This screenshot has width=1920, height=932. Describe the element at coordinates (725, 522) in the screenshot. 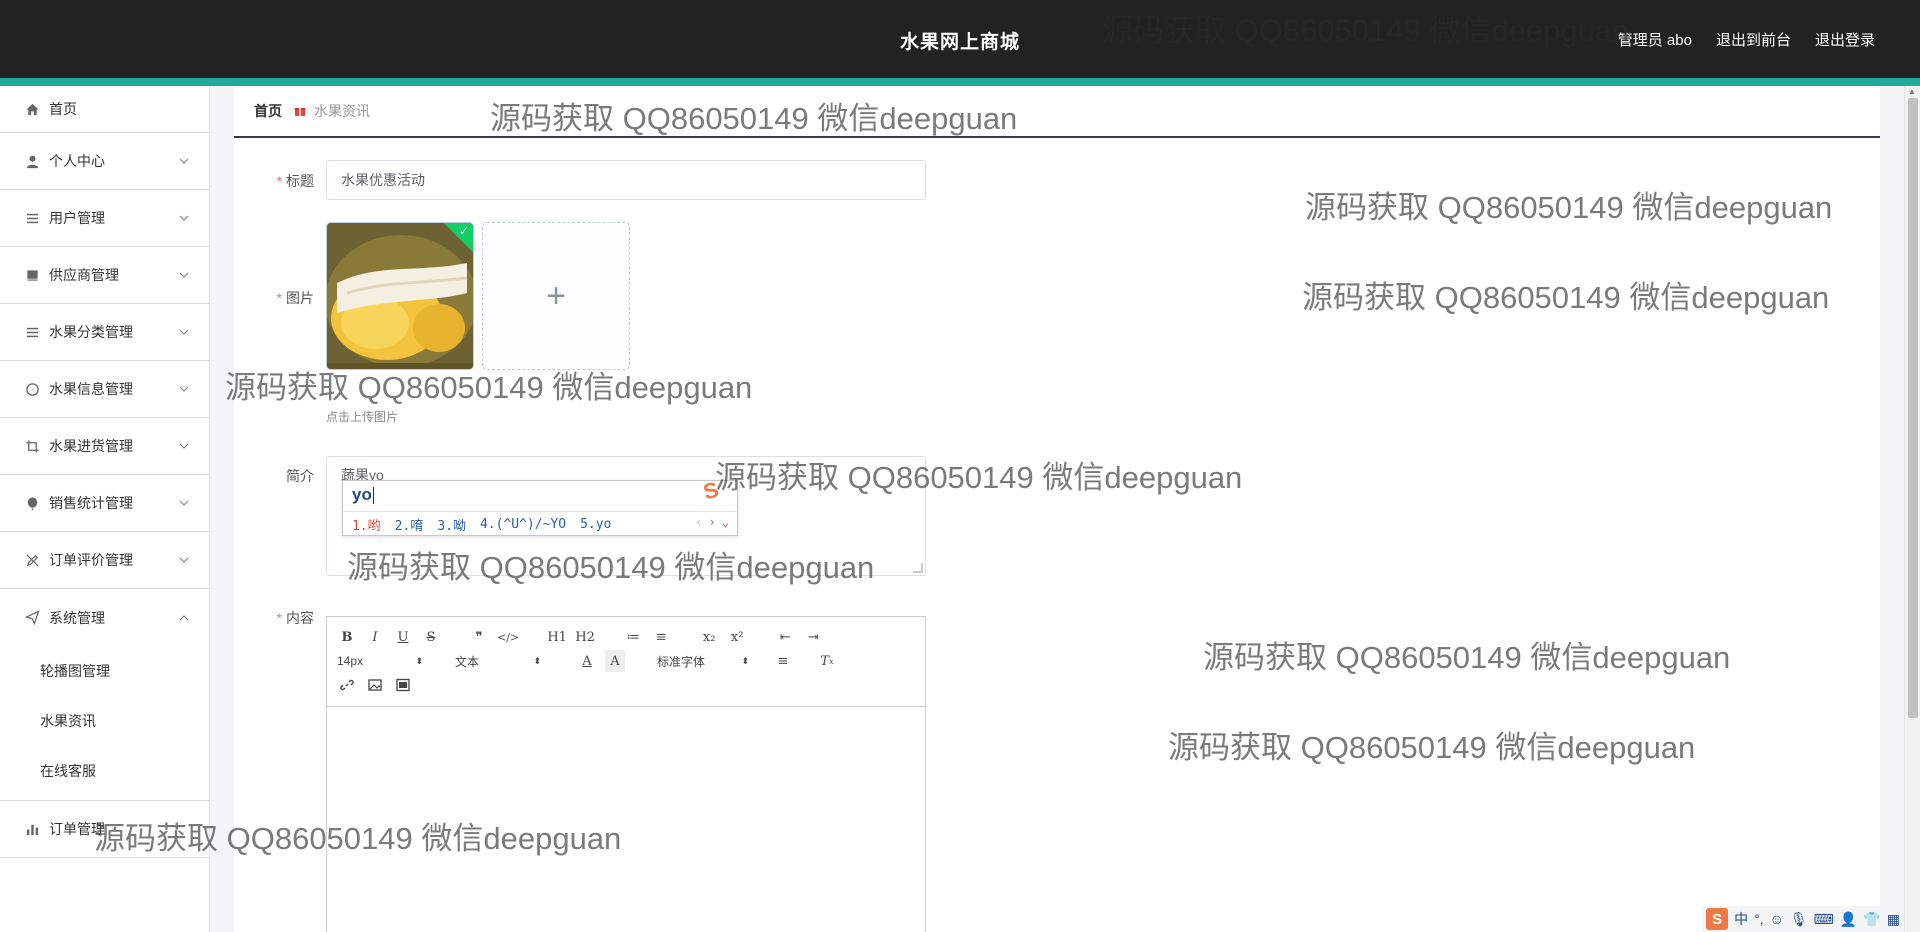

I see `chevron-down-icon: ⌄` at that location.